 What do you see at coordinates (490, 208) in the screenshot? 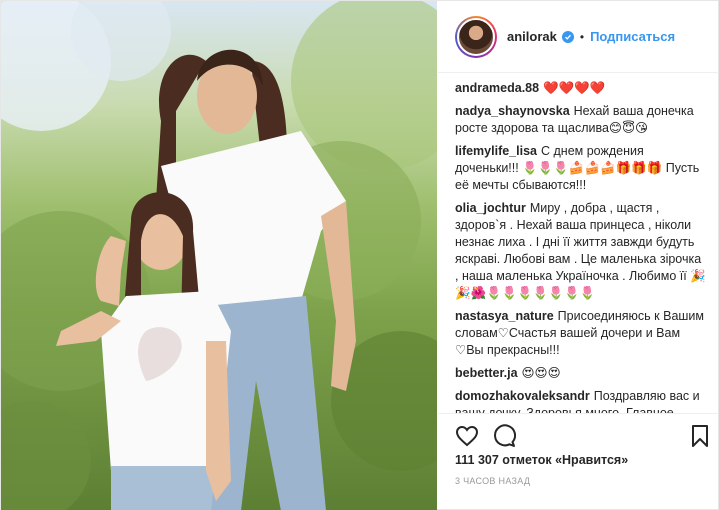
I see `comment-author: olia_jochtur` at bounding box center [490, 208].